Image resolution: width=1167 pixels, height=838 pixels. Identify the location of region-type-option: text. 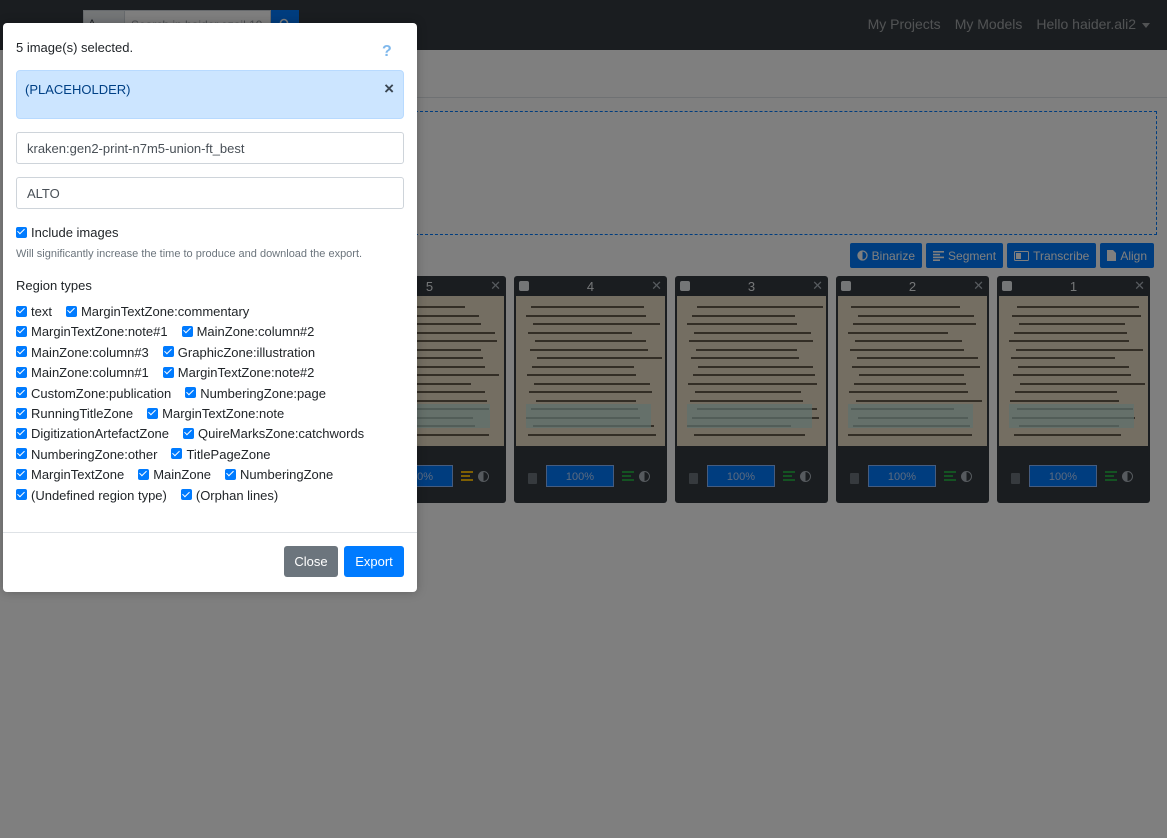
(34, 311).